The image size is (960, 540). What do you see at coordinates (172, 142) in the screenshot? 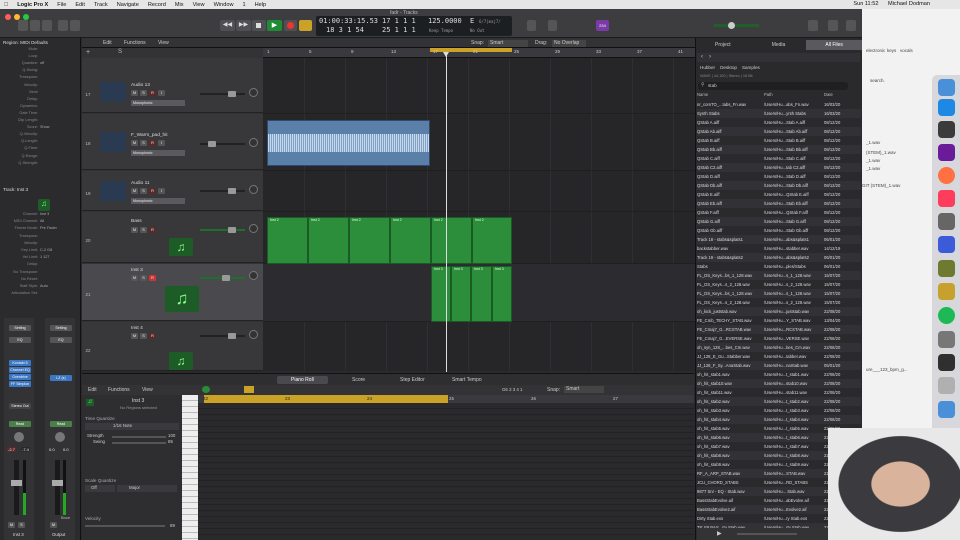
I see `track-row: 18 F_Warm_pad_hit MSRI Monophonic` at bounding box center [172, 142].